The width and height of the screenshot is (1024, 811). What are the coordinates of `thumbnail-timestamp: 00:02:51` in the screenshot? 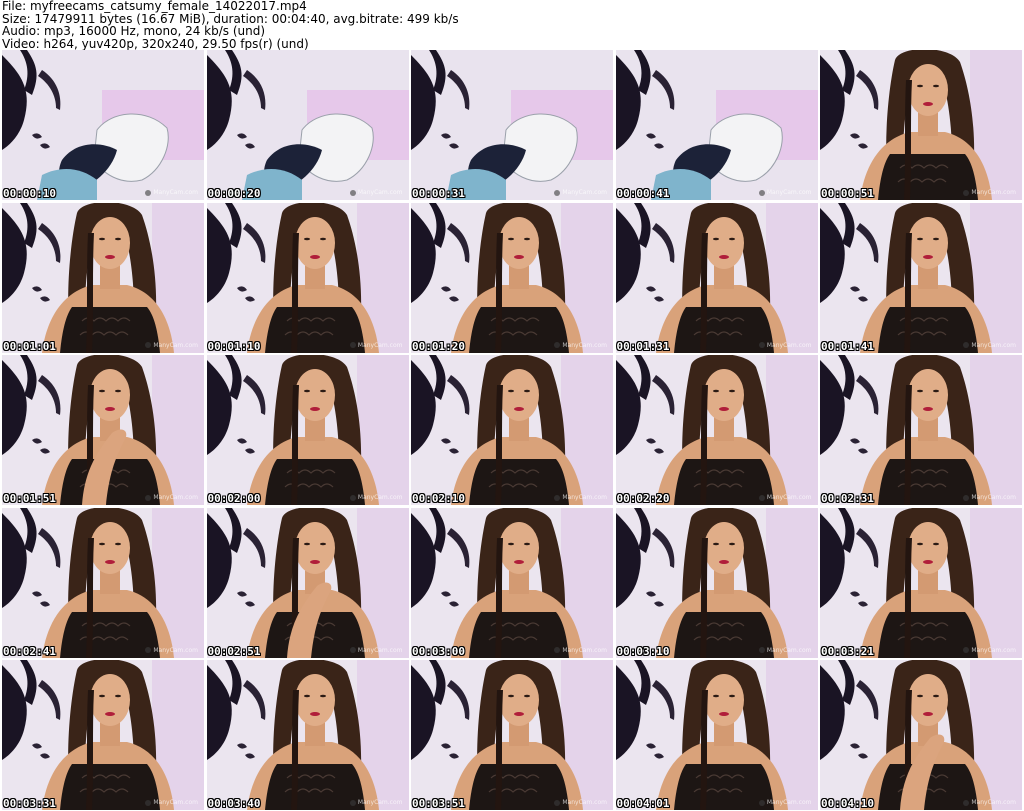 It's located at (234, 651).